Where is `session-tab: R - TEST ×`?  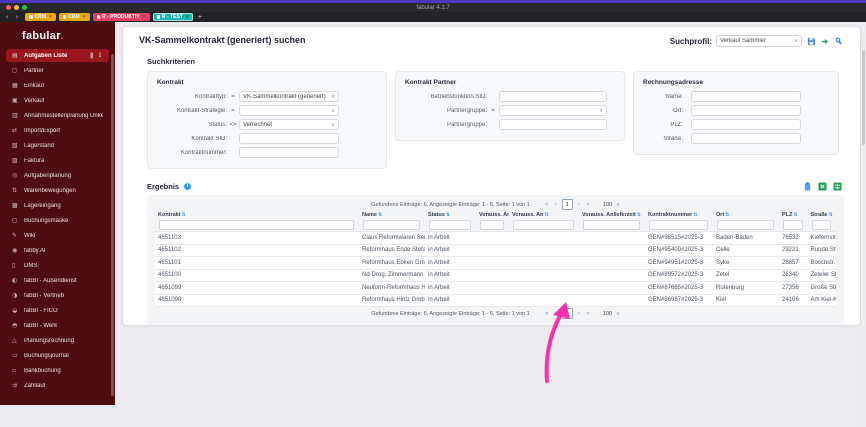
session-tab: R - TEST × is located at coordinates (172, 17).